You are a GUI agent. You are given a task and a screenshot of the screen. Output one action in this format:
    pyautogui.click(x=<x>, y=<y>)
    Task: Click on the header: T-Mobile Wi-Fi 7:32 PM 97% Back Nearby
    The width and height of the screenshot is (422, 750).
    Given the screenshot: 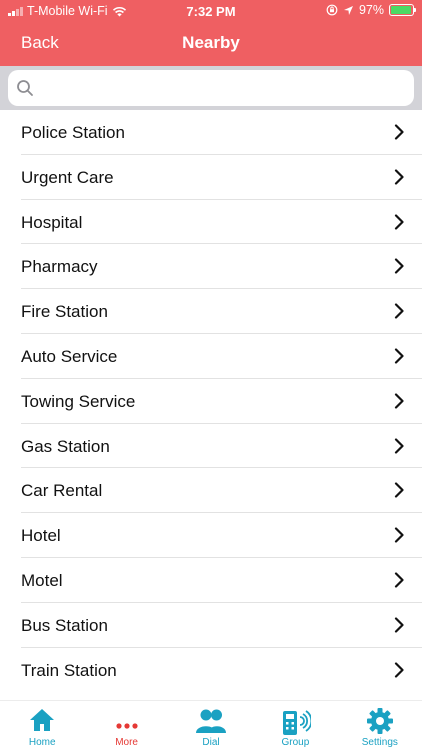 What is the action you would take?
    pyautogui.click(x=211, y=33)
    